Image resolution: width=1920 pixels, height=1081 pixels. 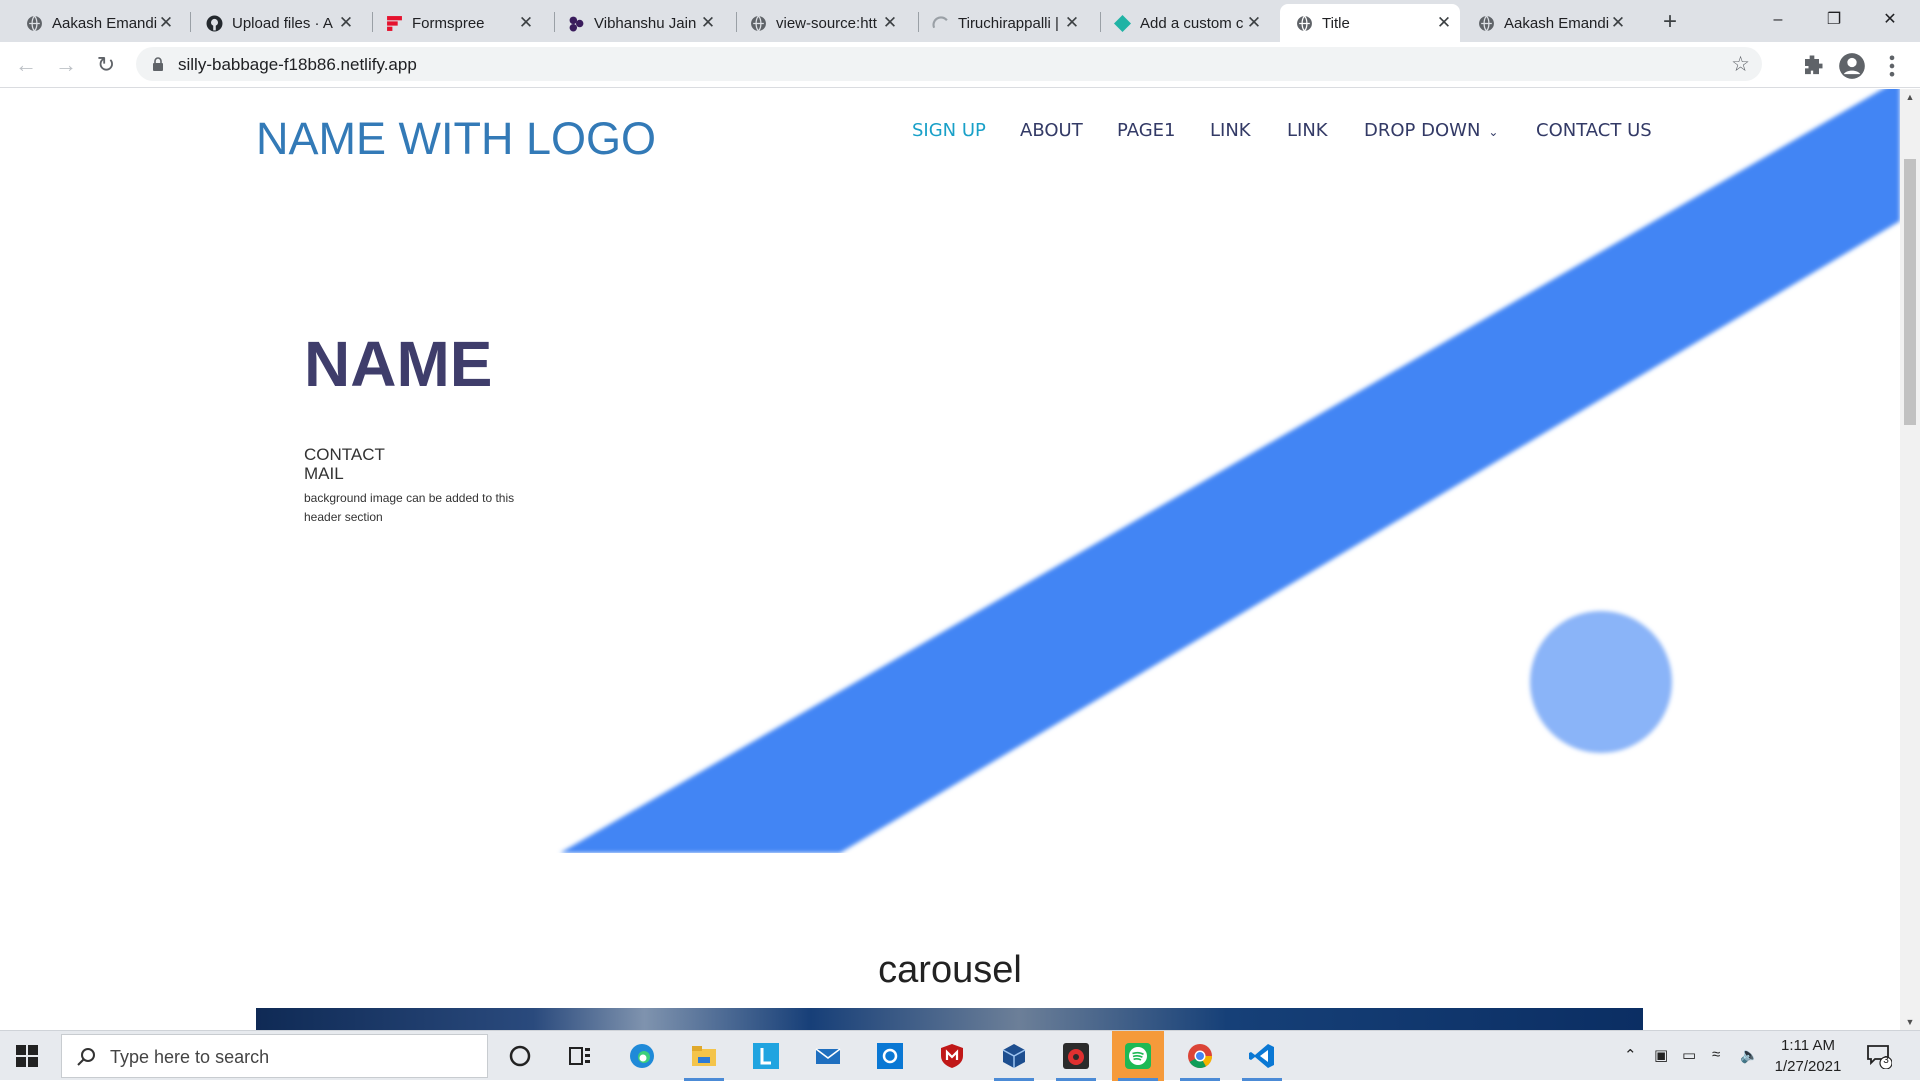 What do you see at coordinates (1852, 66) in the screenshot?
I see `profile-avatar-icon` at bounding box center [1852, 66].